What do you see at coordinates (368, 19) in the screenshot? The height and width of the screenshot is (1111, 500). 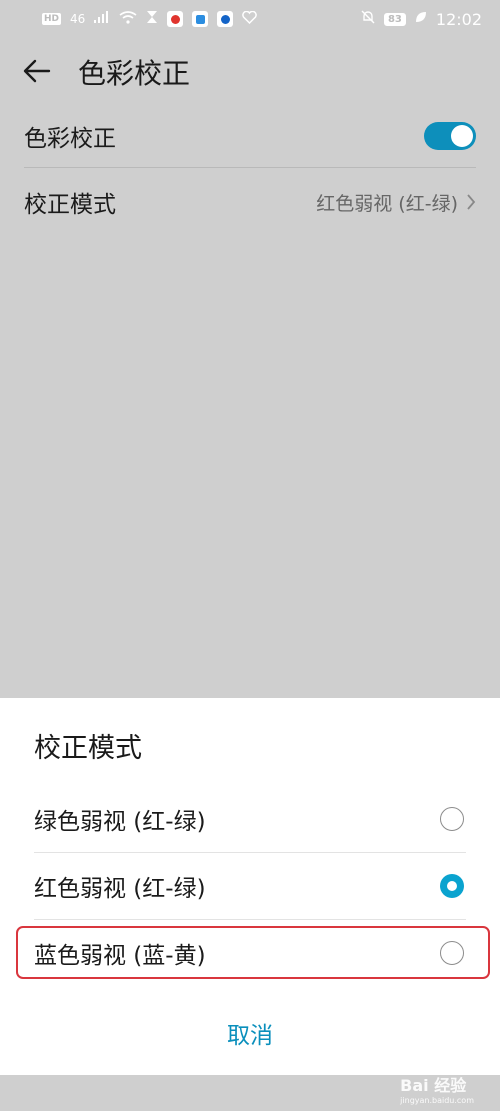 I see `mute-bell-icon` at bounding box center [368, 19].